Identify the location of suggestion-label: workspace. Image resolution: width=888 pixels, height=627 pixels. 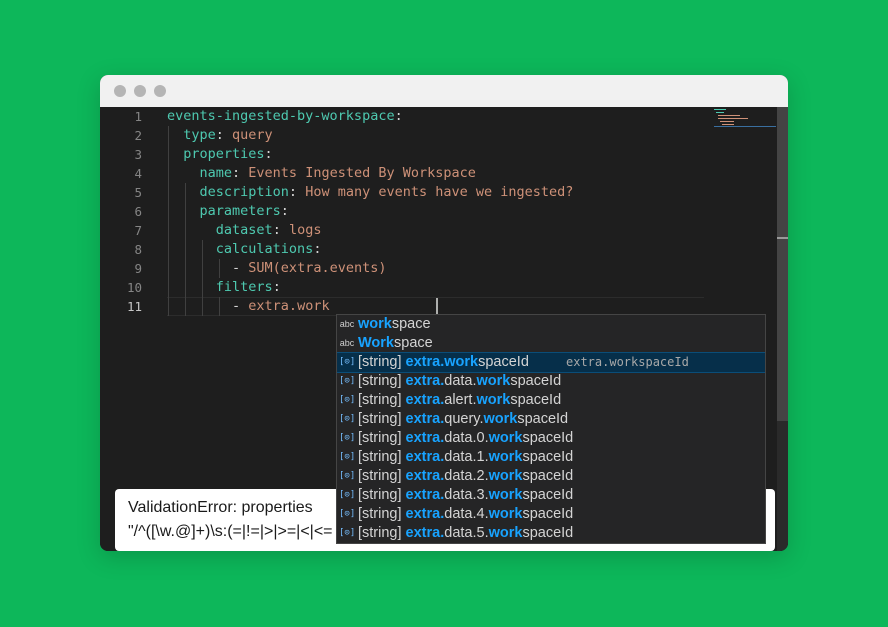
(394, 324).